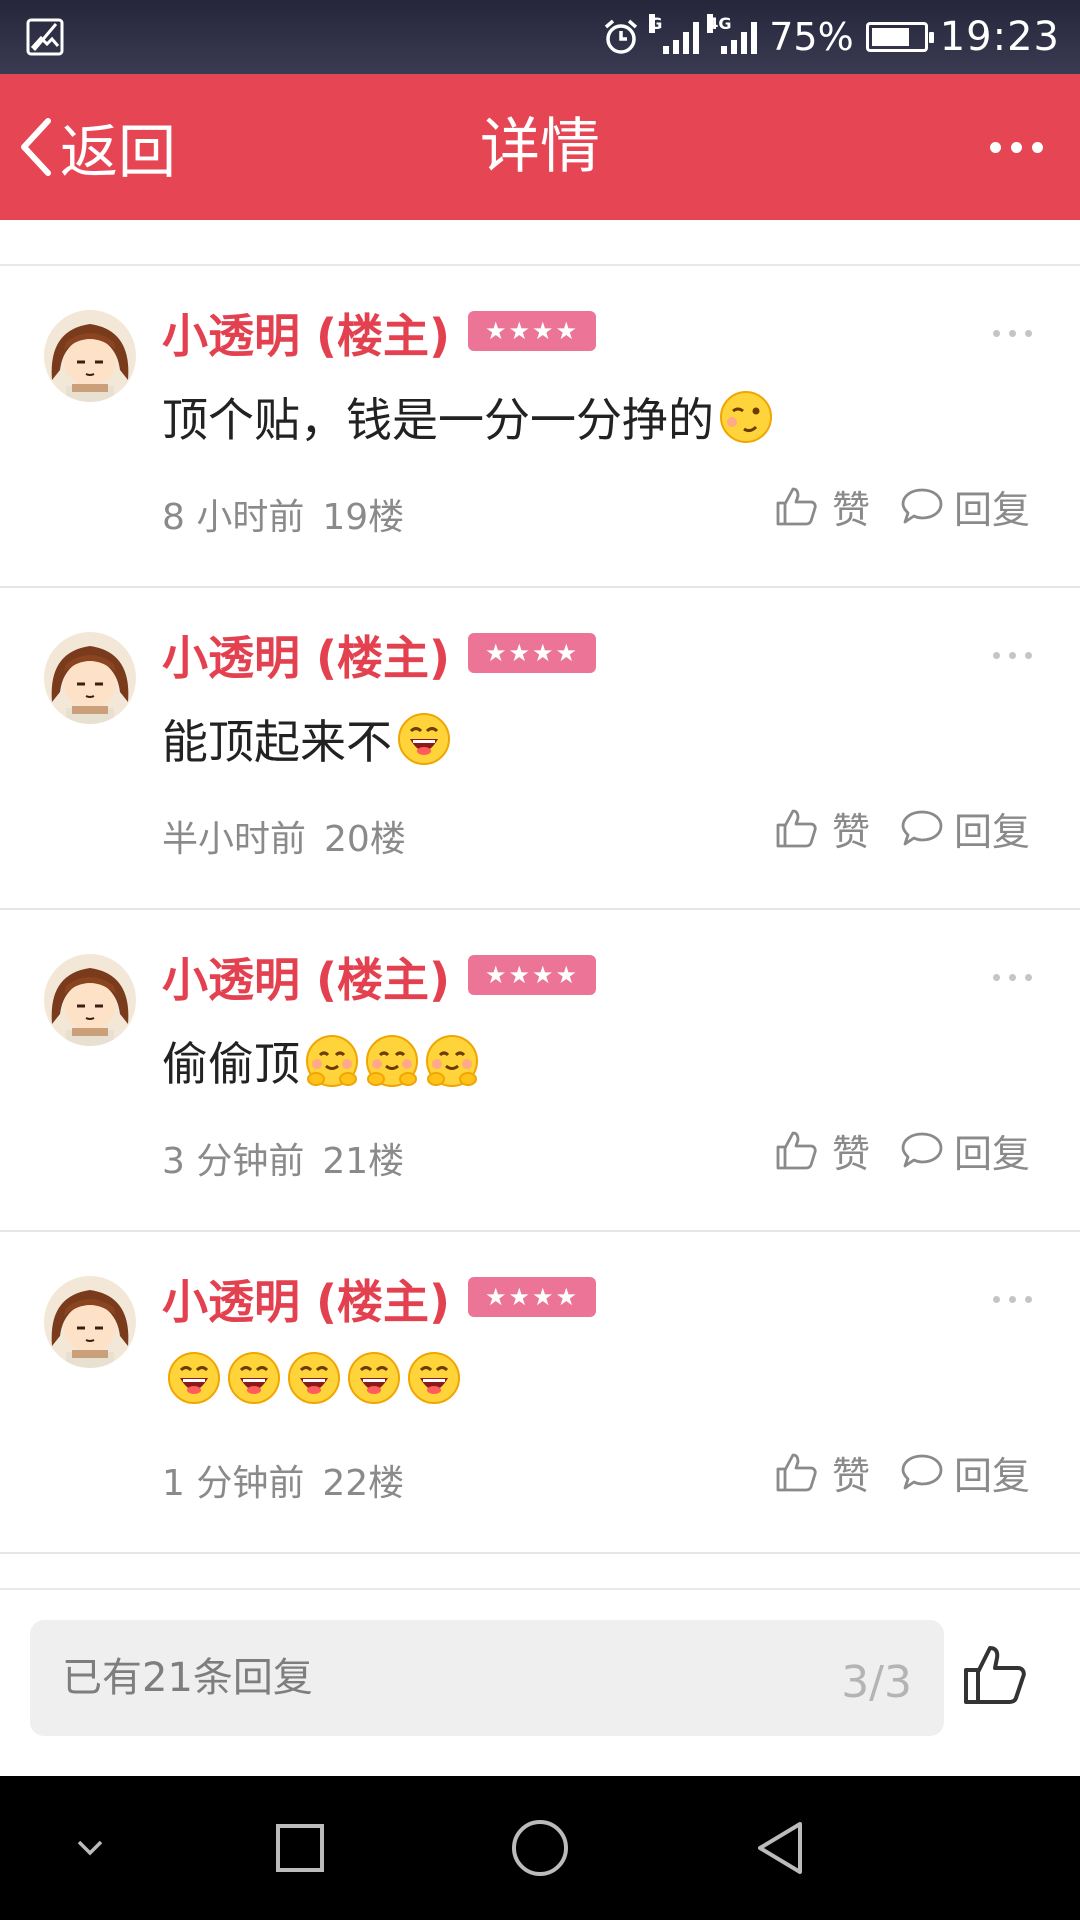 This screenshot has height=1920, width=1080. I want to click on post-text: 偷偷顶, so click(231, 1064).